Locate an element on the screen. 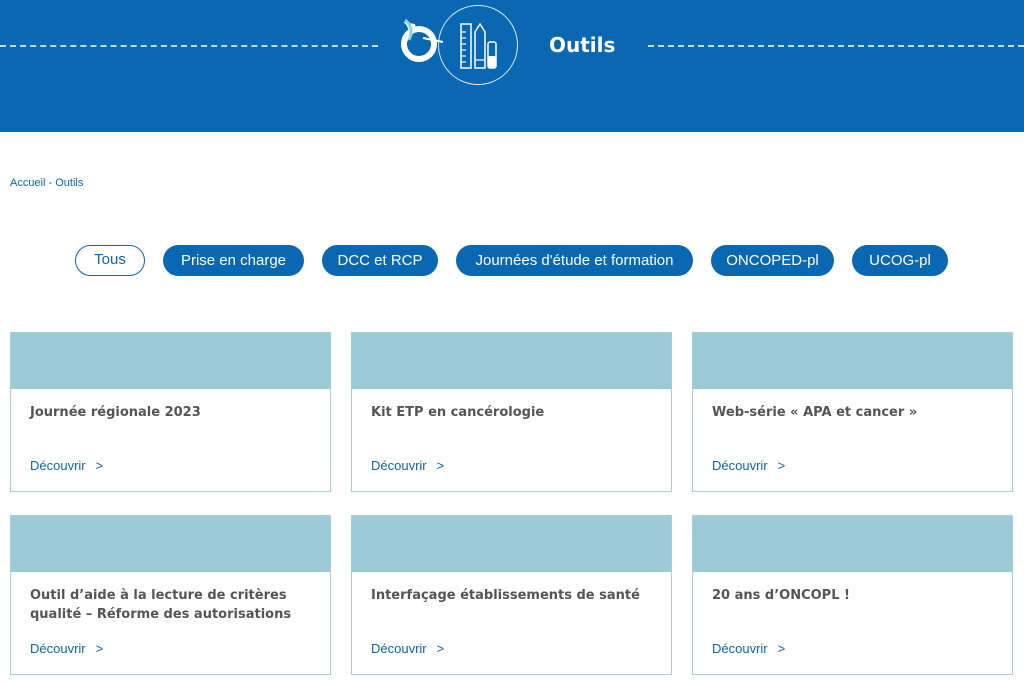  filter-journees-formation-button: Journées d'étude et formation is located at coordinates (574, 260).